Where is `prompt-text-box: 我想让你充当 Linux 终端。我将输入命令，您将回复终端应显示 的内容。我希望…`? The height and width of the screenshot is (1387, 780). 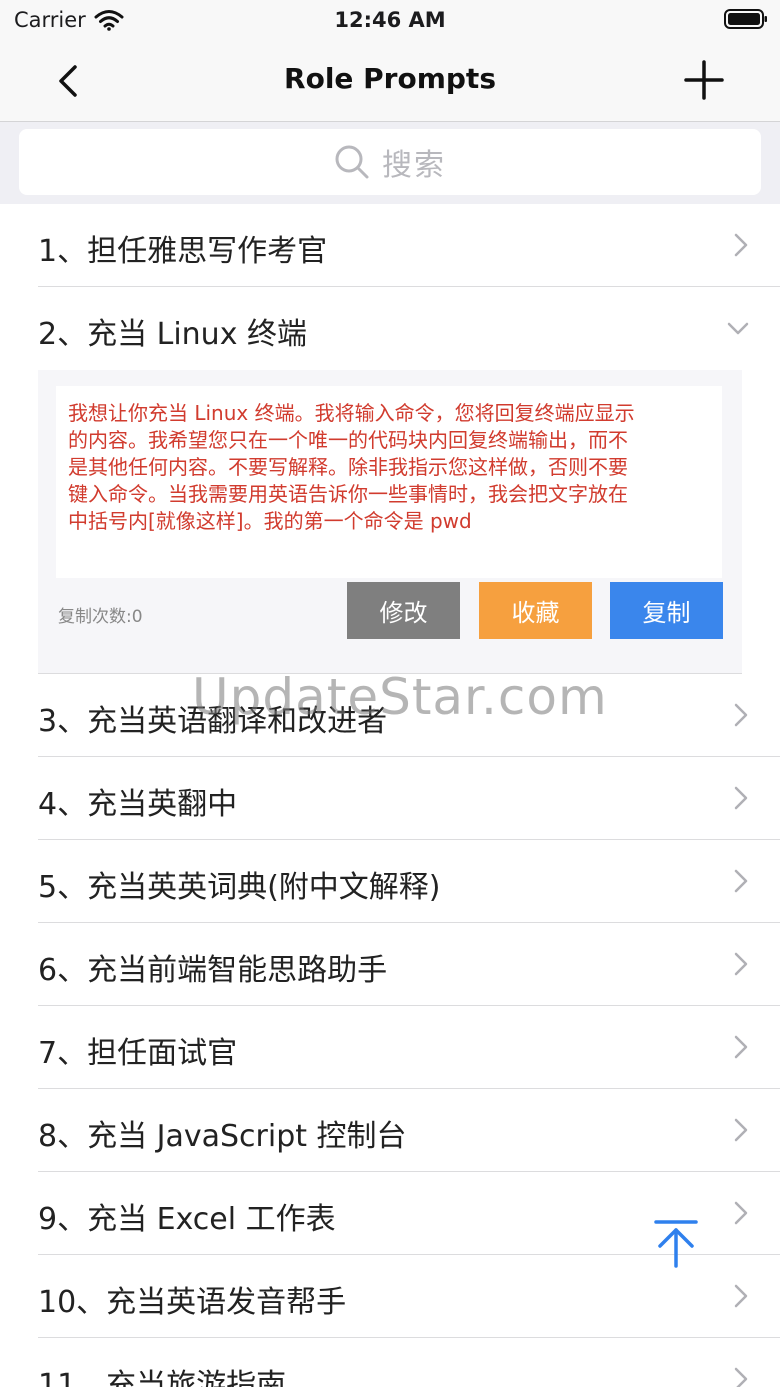
prompt-text-box: 我想让你充当 Linux 终端。我将输入命令，您将回复终端应显示 的内容。我希望… is located at coordinates (389, 482).